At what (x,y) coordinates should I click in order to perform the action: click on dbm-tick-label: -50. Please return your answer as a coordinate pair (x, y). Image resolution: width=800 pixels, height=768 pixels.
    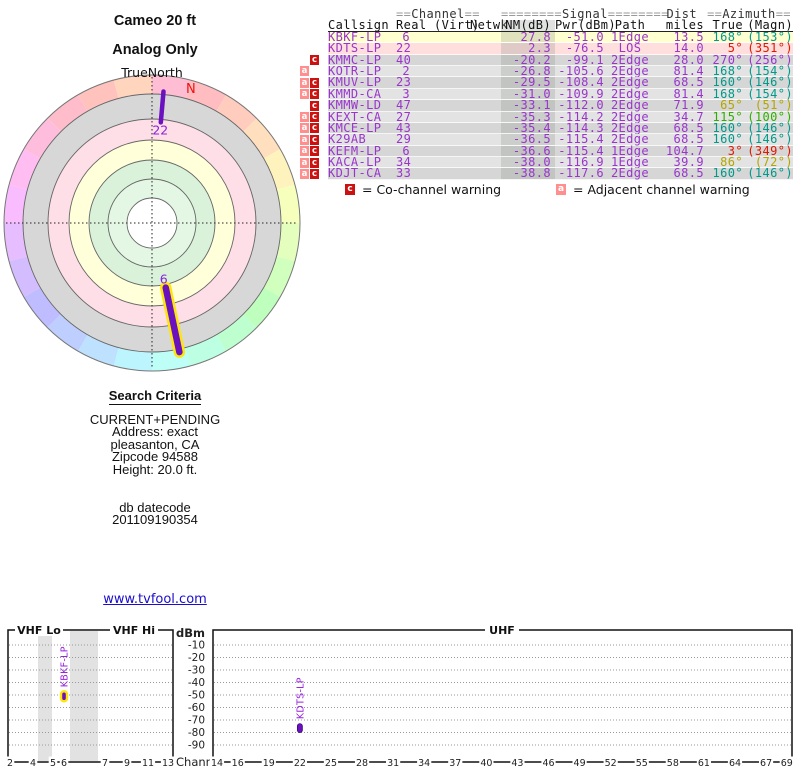
    Looking at the image, I should click on (196, 696).